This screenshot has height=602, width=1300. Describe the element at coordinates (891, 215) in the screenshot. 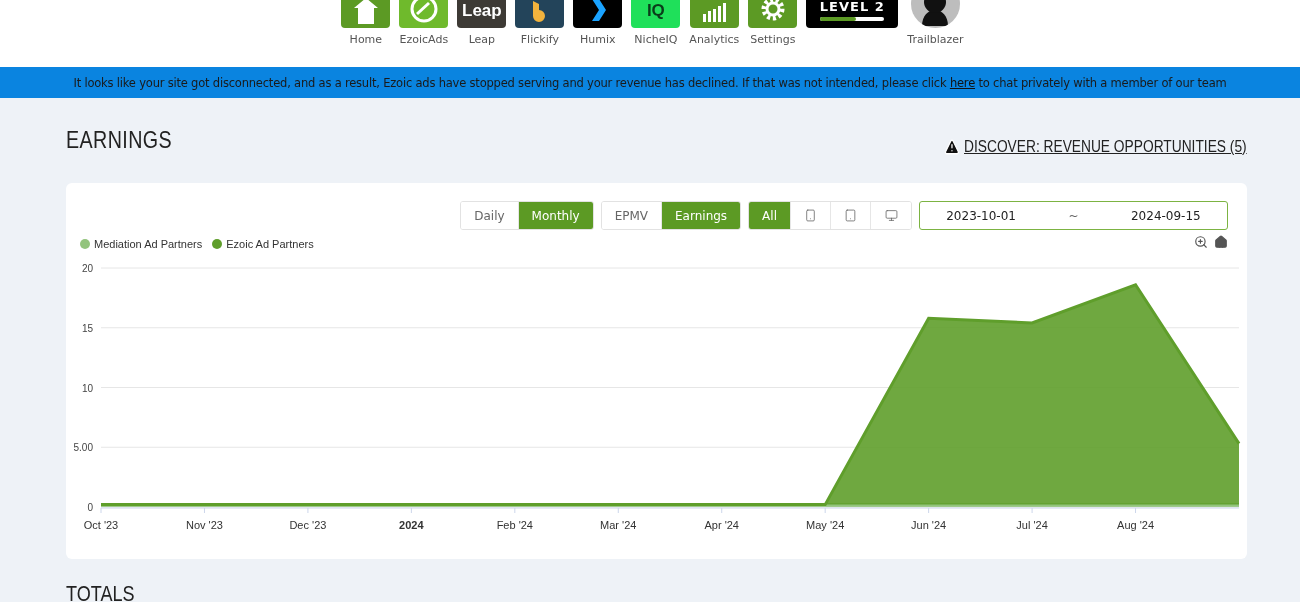

I see `desktop-icon` at that location.